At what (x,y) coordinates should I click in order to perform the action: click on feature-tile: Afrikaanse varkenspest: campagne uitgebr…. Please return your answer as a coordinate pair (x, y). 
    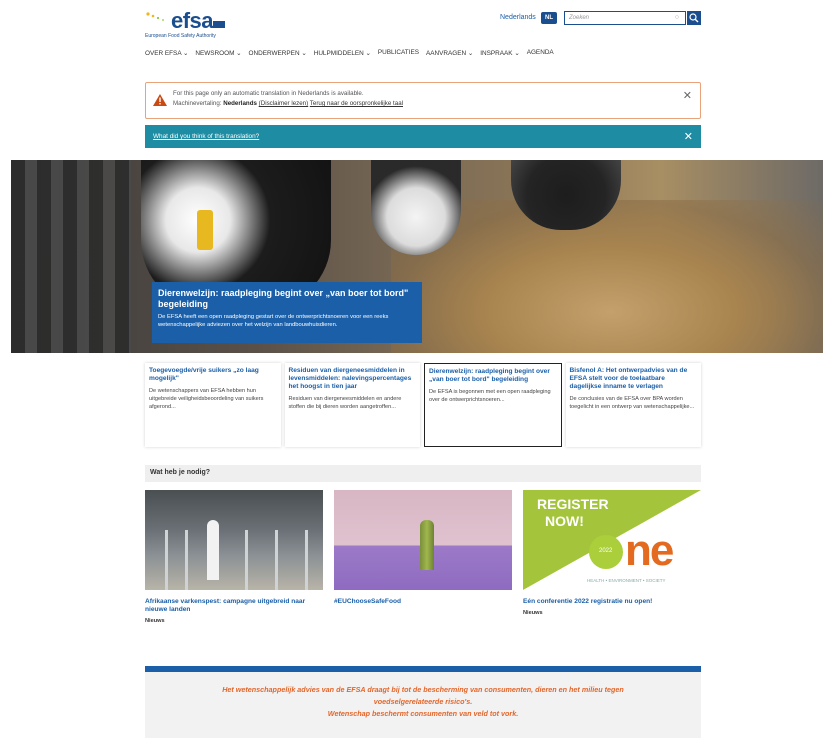
    Looking at the image, I should click on (234, 565).